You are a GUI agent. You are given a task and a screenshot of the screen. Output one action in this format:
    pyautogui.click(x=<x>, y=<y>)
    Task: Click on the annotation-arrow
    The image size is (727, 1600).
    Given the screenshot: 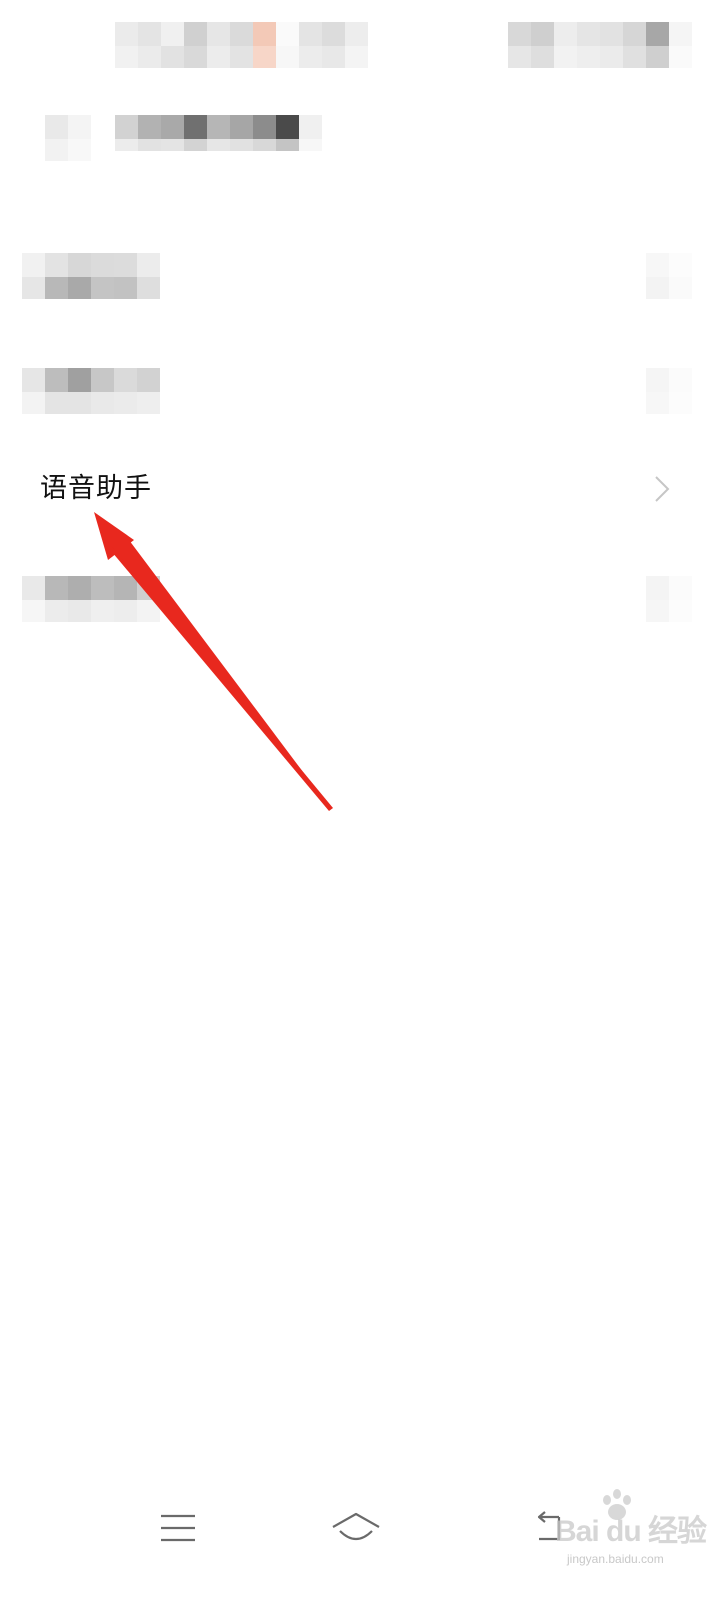 What is the action you would take?
    pyautogui.click(x=213, y=661)
    